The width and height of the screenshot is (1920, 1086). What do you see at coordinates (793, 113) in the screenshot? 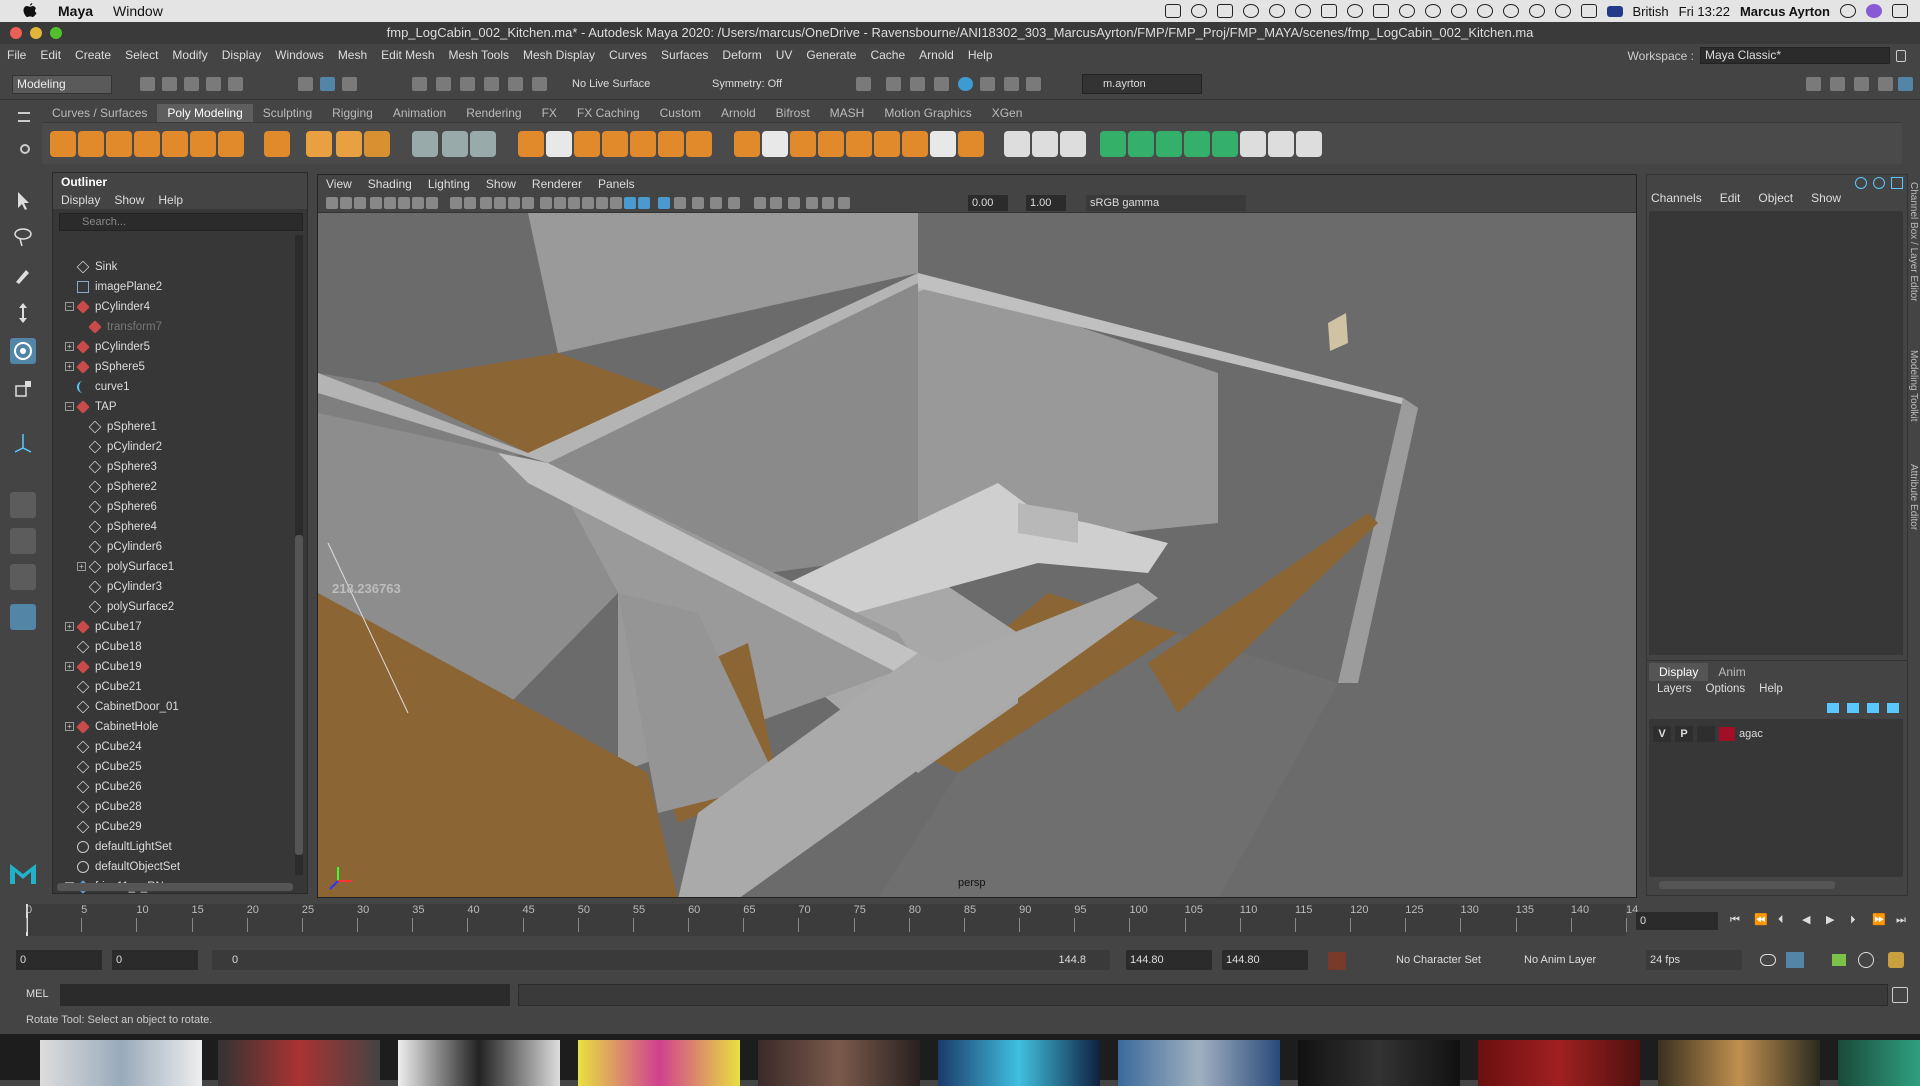
I see `shelf-tab-bifrost: Bifrost` at bounding box center [793, 113].